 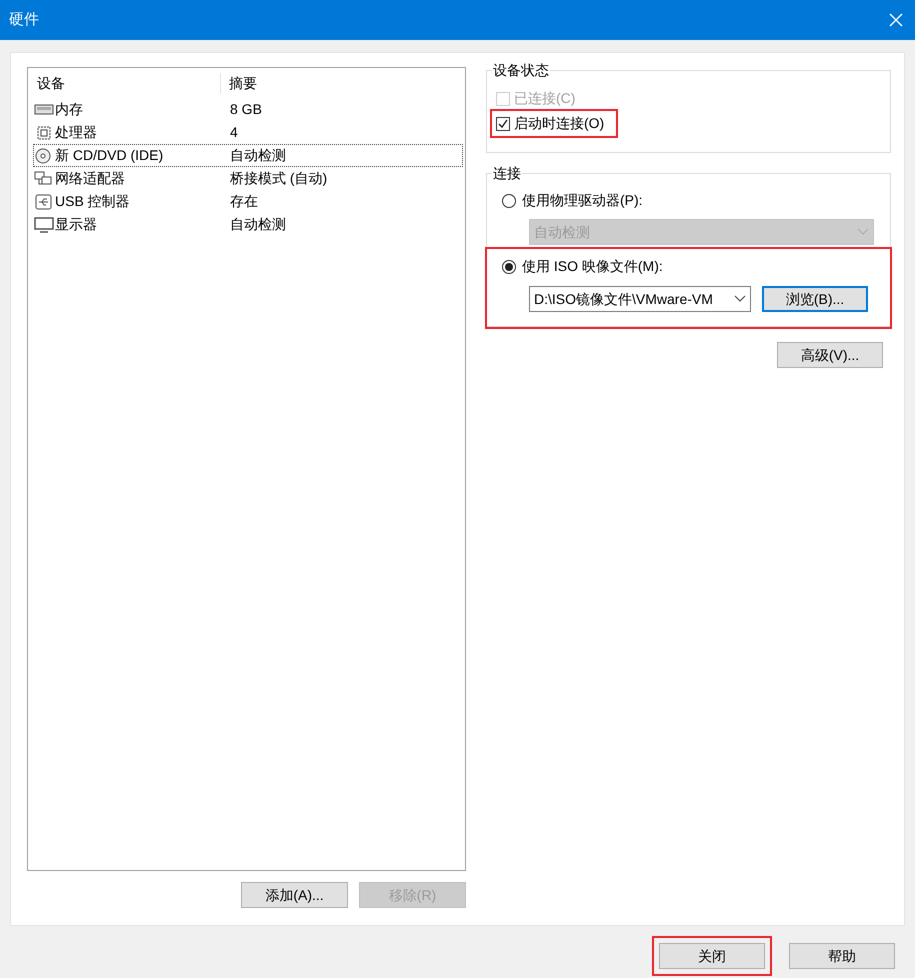 What do you see at coordinates (545, 98) in the screenshot?
I see `checkbox-label: 已连接(C)` at bounding box center [545, 98].